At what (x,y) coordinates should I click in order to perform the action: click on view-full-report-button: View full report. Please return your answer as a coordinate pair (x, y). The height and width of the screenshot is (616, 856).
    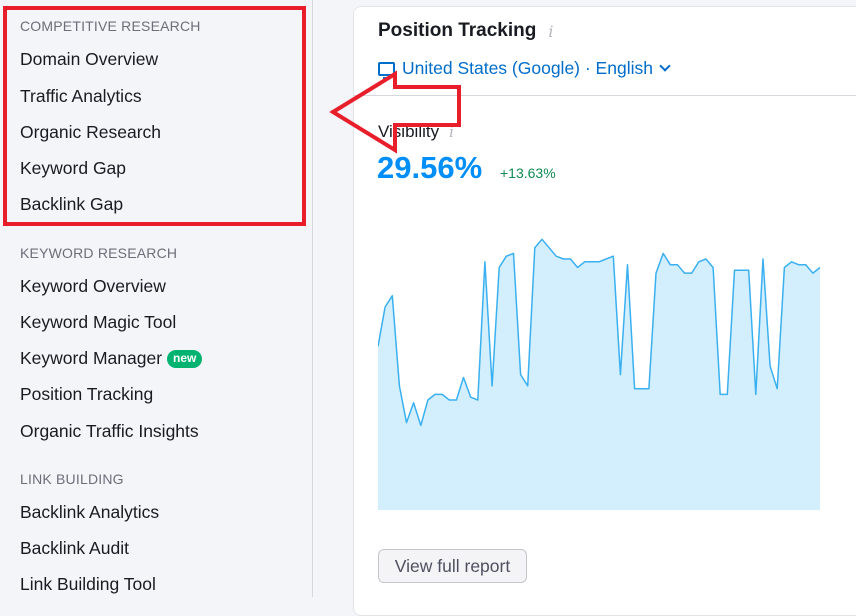
    Looking at the image, I should click on (452, 566).